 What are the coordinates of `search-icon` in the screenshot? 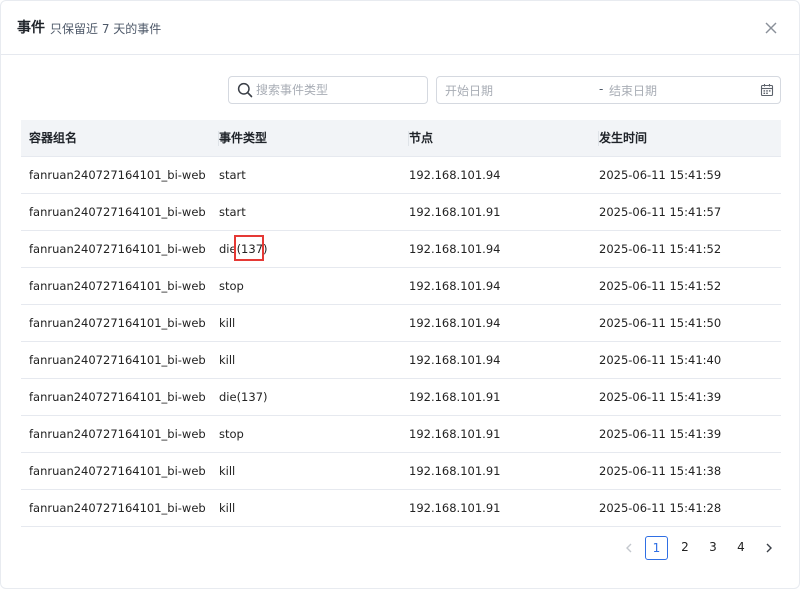 It's located at (245, 90).